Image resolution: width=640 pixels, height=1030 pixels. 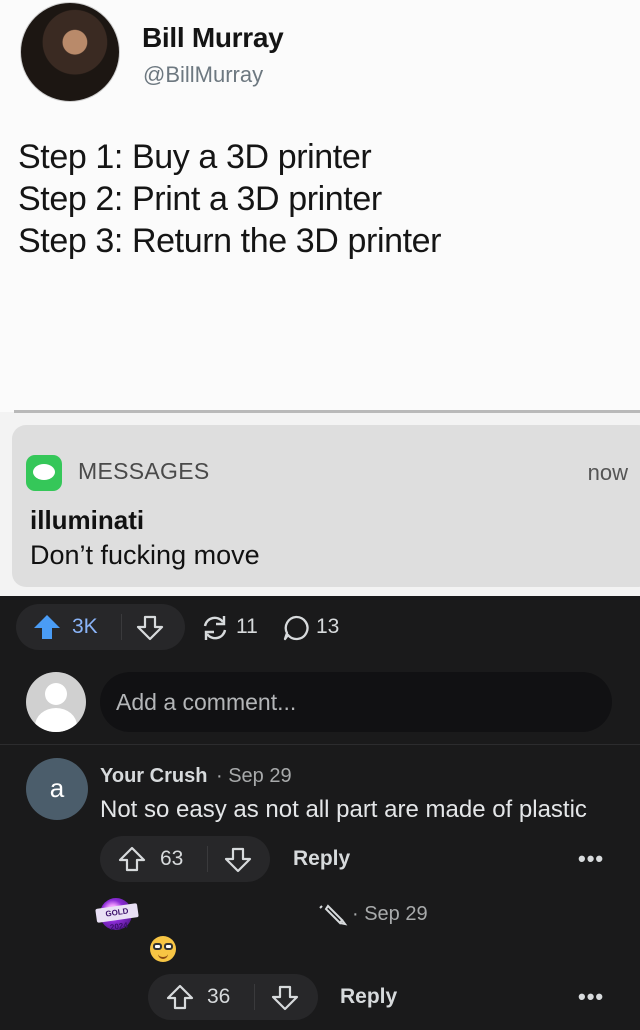 I want to click on reply-vote-count: 36, so click(x=219, y=996).